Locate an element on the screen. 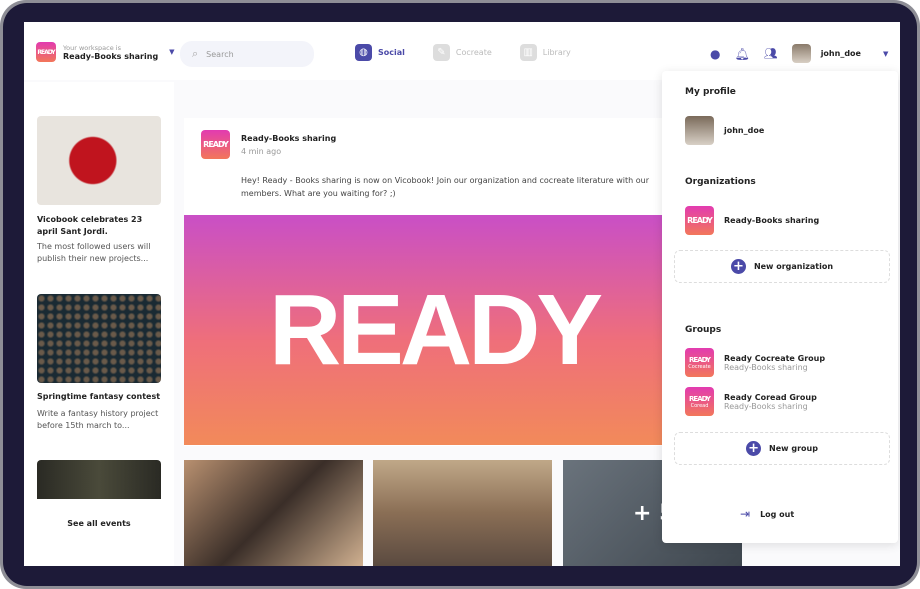 The image size is (920, 589). tab-library: ▥ Library is located at coordinates (545, 52).